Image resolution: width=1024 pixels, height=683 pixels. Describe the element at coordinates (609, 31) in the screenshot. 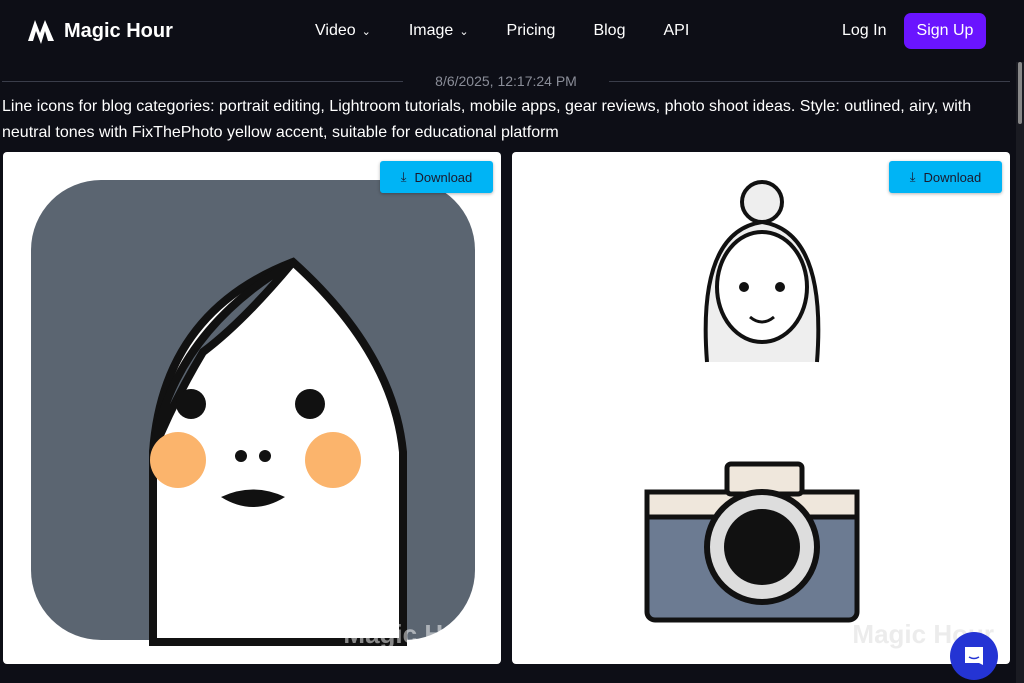

I see `nav-blog: Blog` at that location.